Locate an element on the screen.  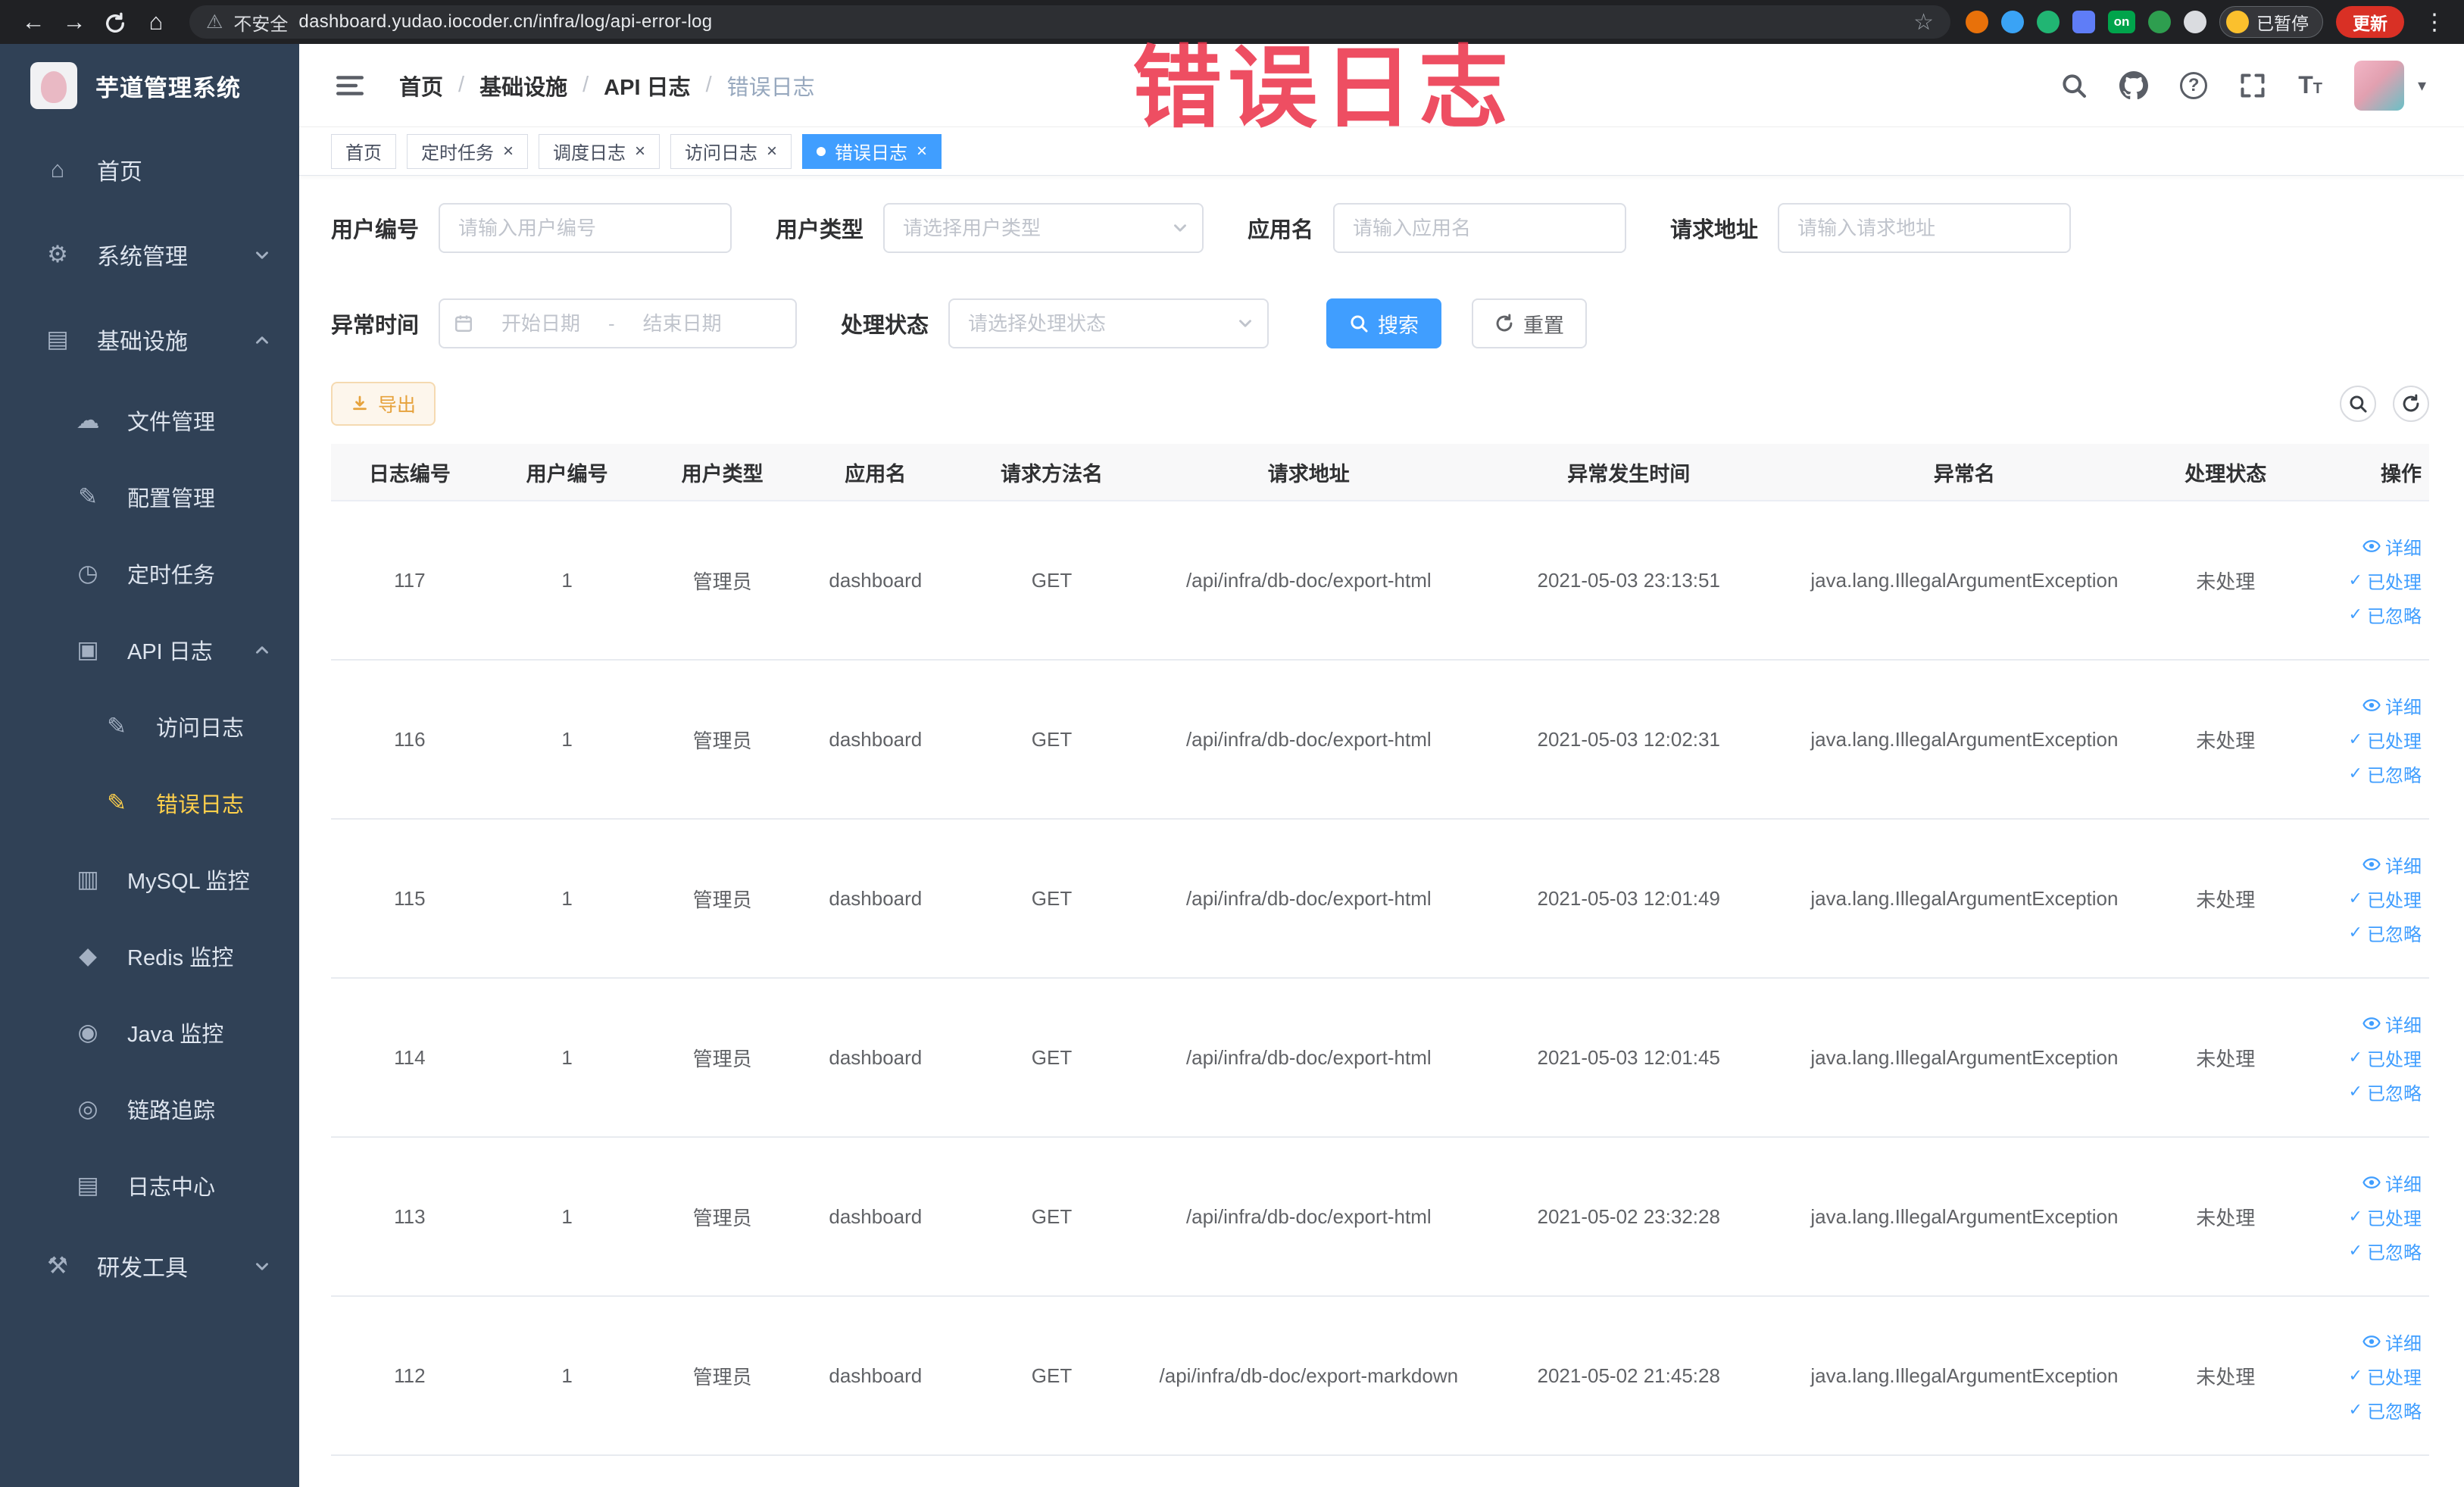
sidebar-item-api-logs: ▣ API 日志 is located at coordinates (149, 649).